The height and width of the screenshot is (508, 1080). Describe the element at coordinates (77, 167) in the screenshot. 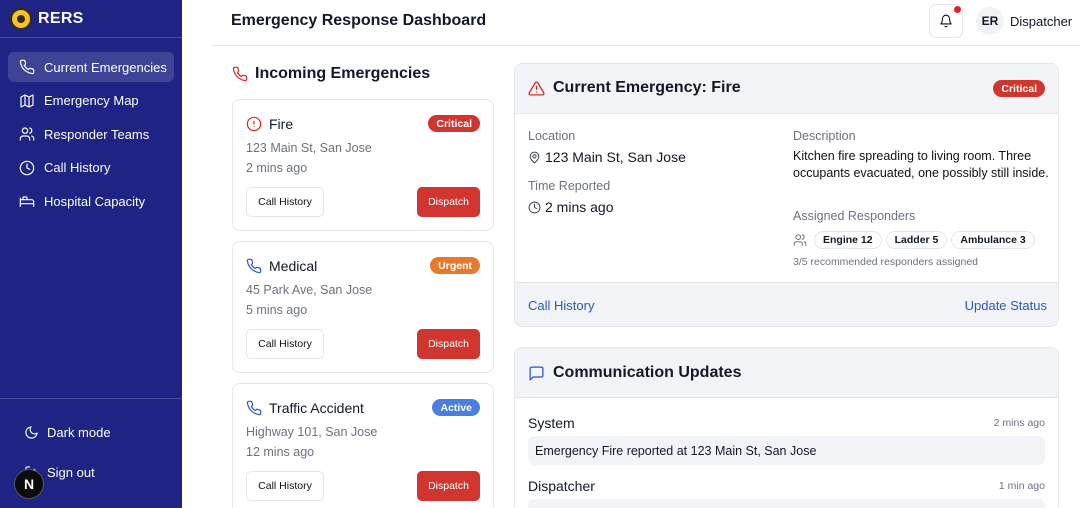

I see `sidebar-item-label: Call History` at that location.